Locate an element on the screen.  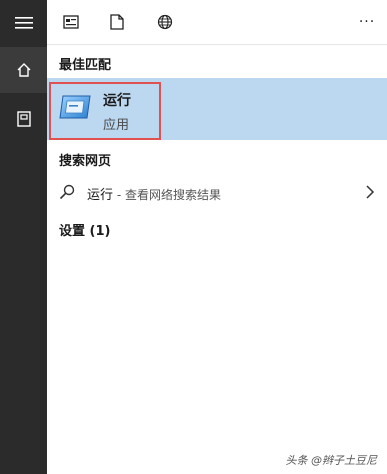
chevron-right-icon is located at coordinates (370, 192).